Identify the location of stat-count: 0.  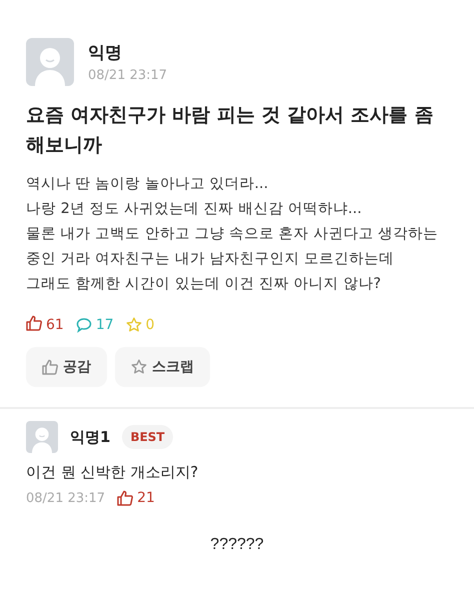
(150, 325).